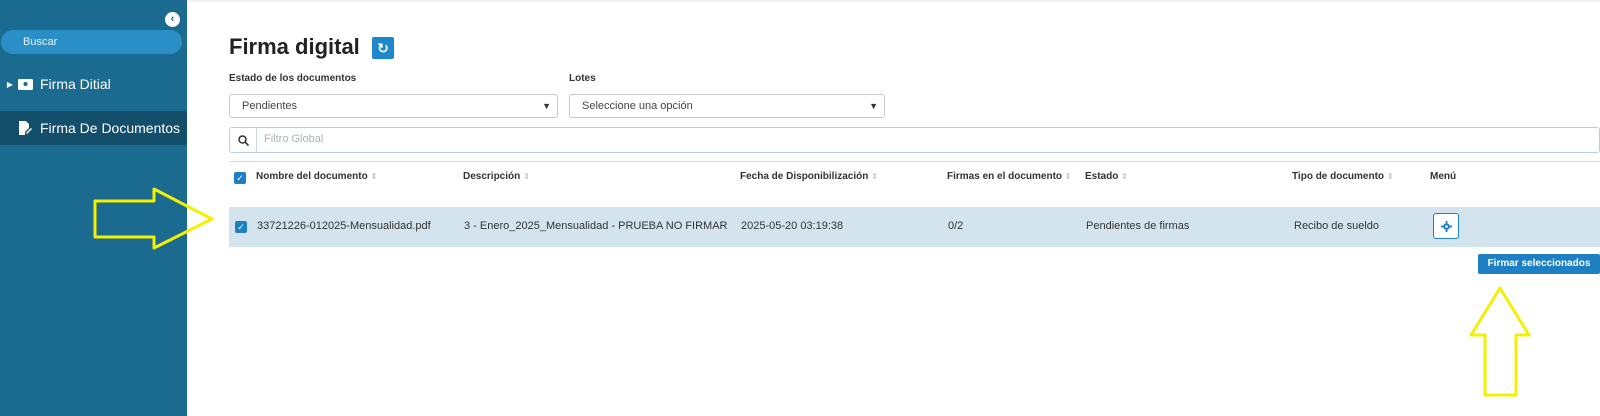 This screenshot has width=1600, height=416. I want to click on sidebar-item-firma-de-documentos: Firma De Documentos, so click(93, 128).